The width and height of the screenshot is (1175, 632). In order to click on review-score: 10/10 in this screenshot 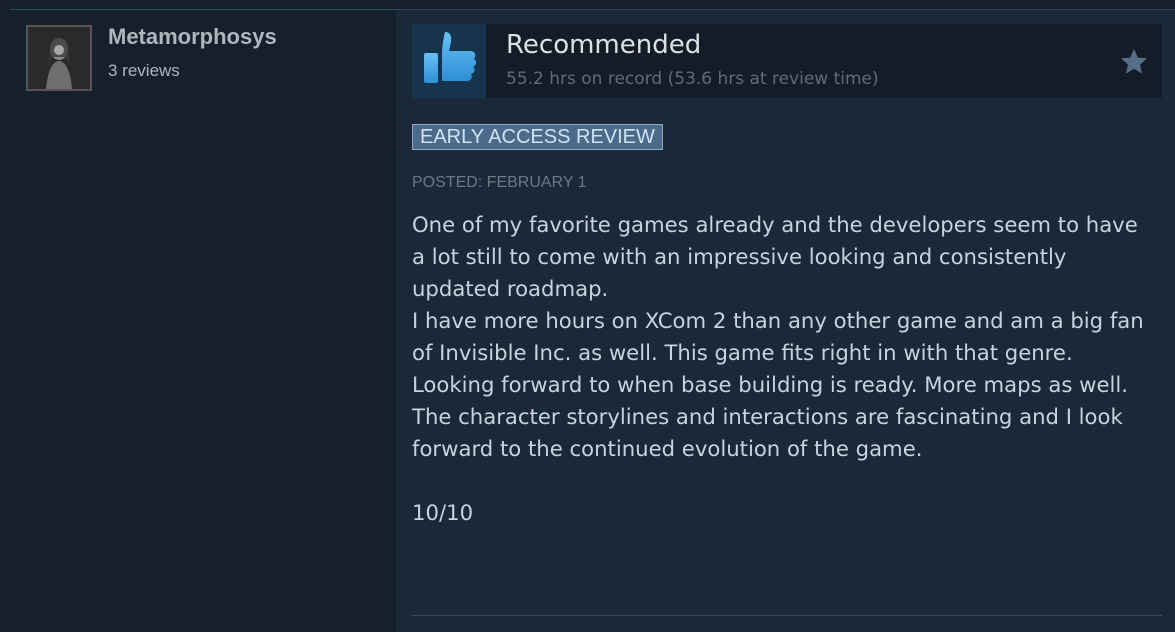, I will do `click(443, 512)`.